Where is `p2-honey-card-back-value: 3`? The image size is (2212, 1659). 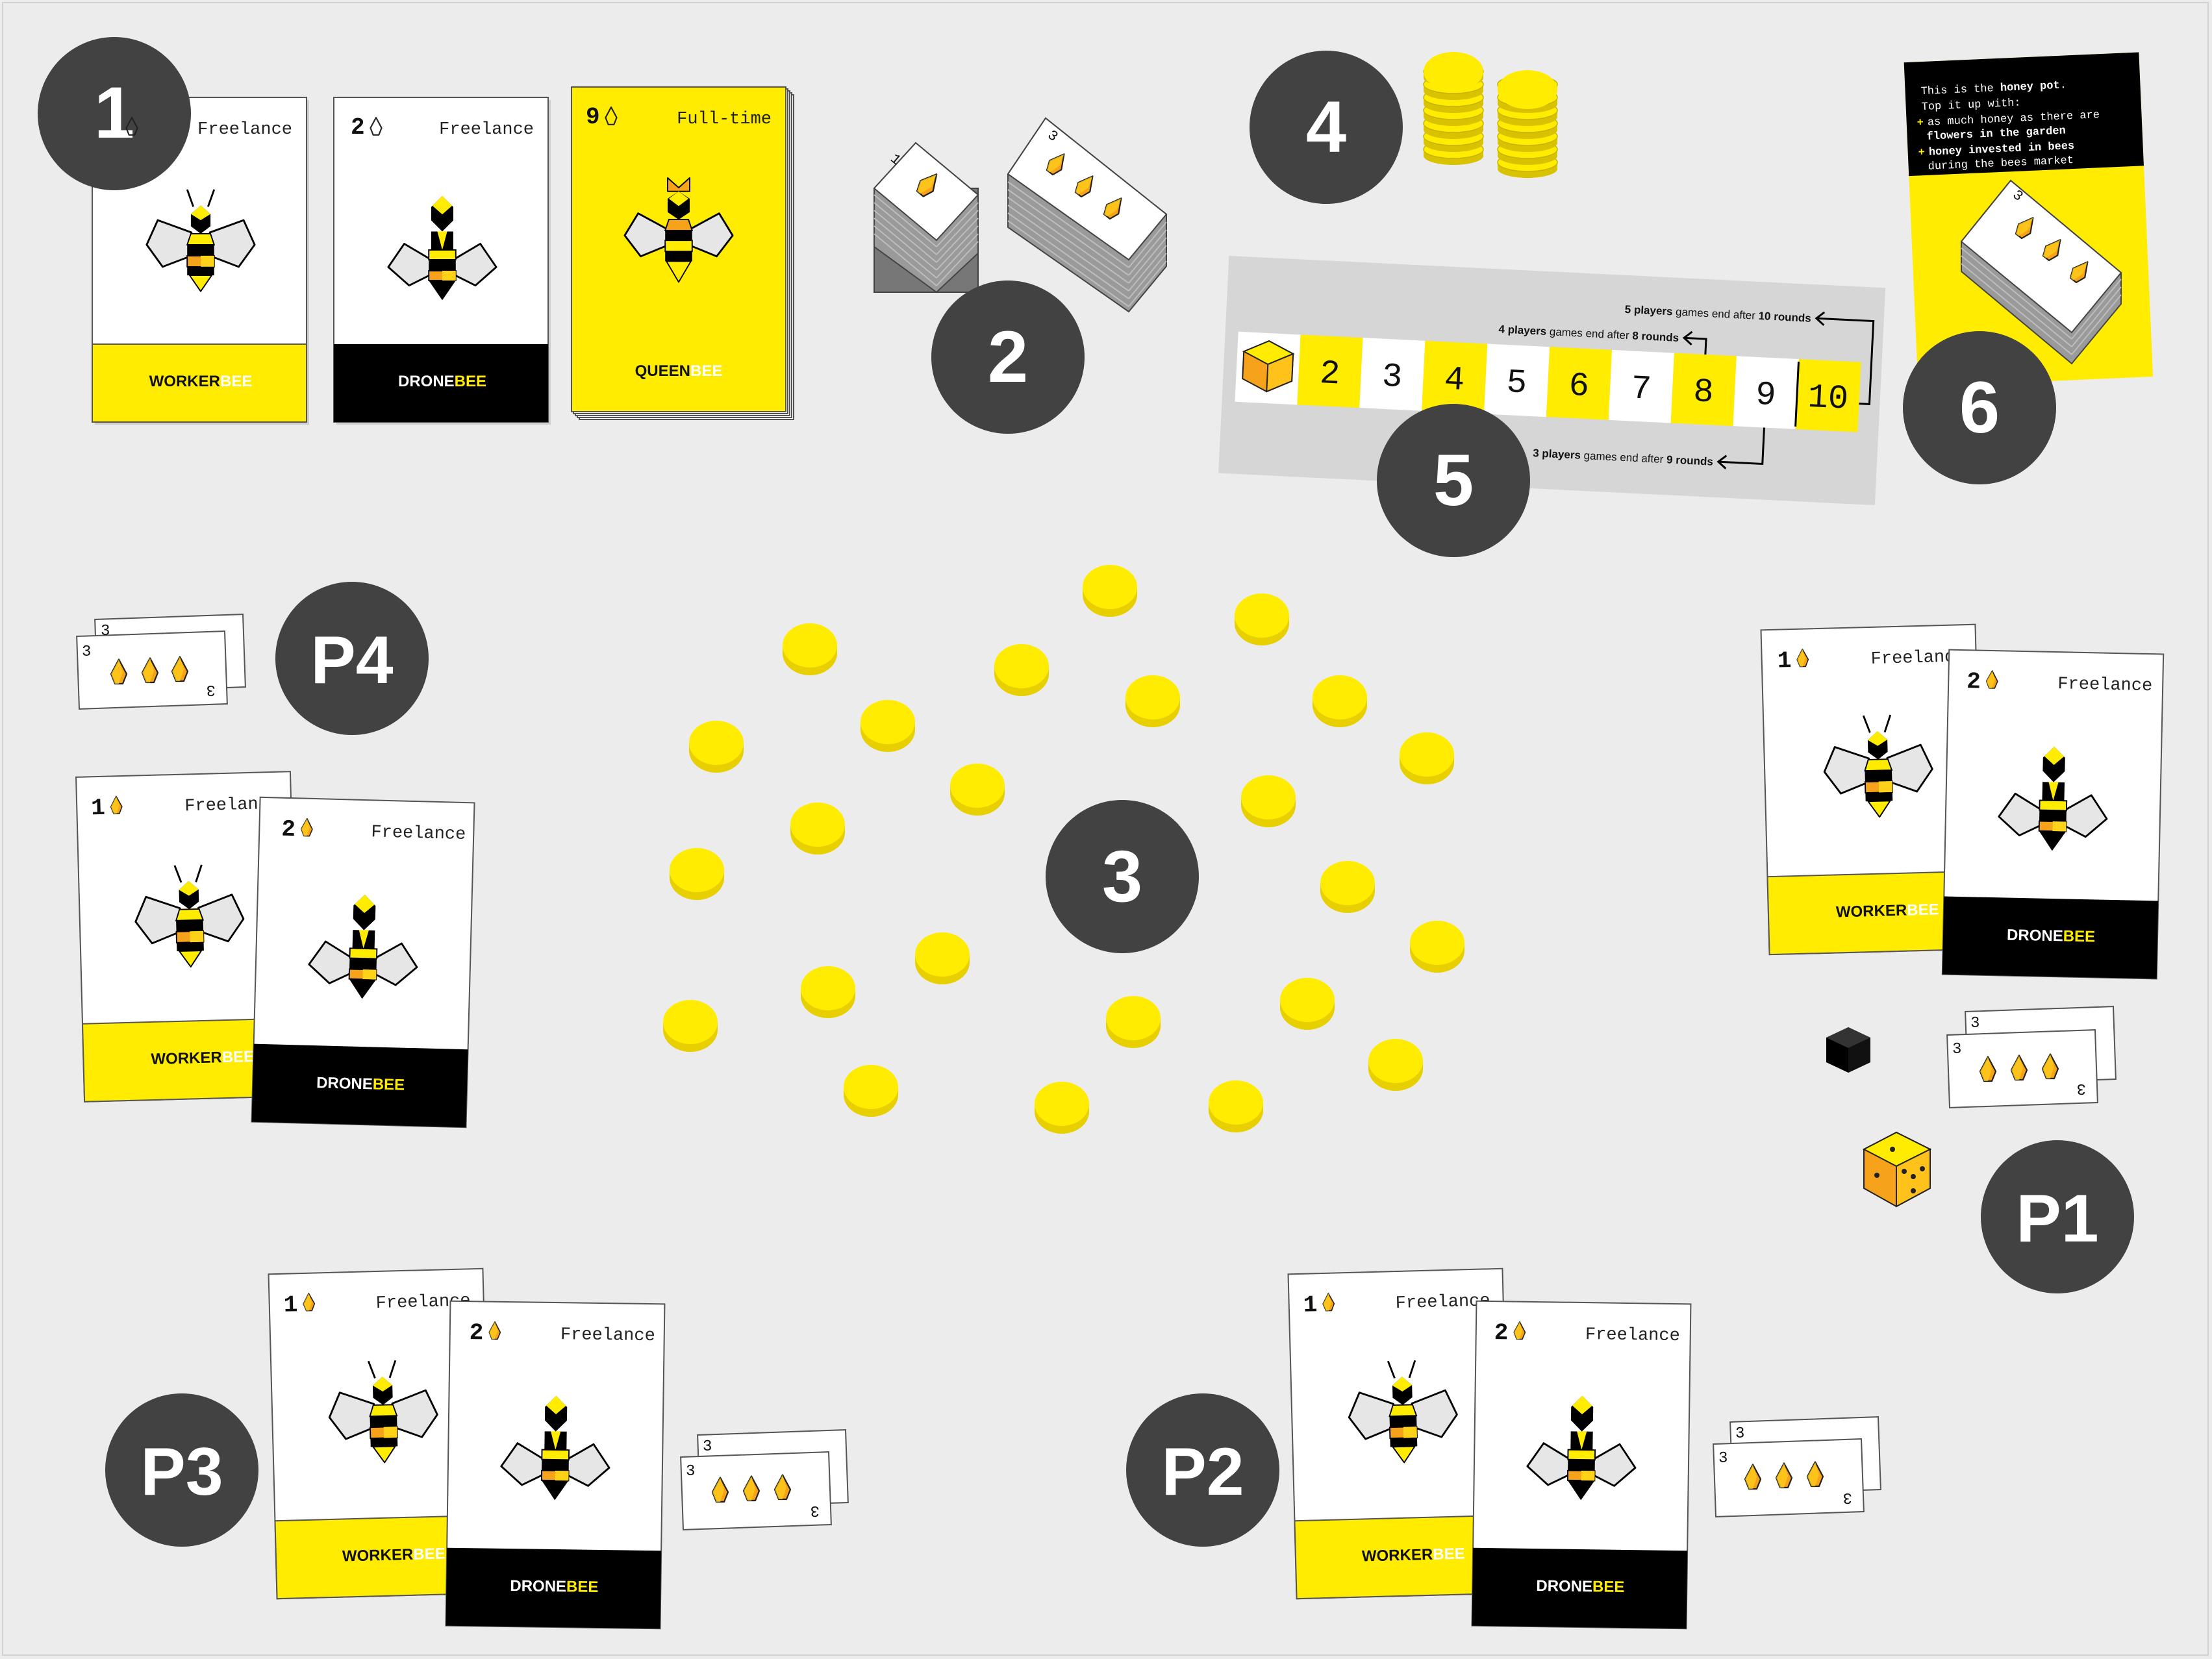
p2-honey-card-back-value: 3 is located at coordinates (1739, 1434).